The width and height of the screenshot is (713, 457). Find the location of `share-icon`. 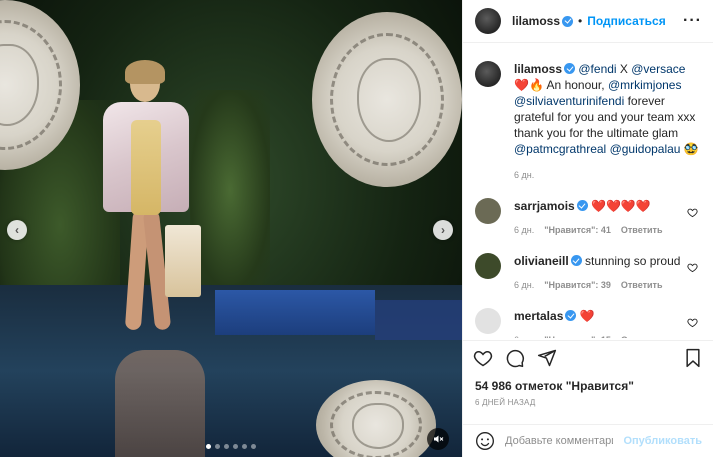

share-icon is located at coordinates (547, 358).